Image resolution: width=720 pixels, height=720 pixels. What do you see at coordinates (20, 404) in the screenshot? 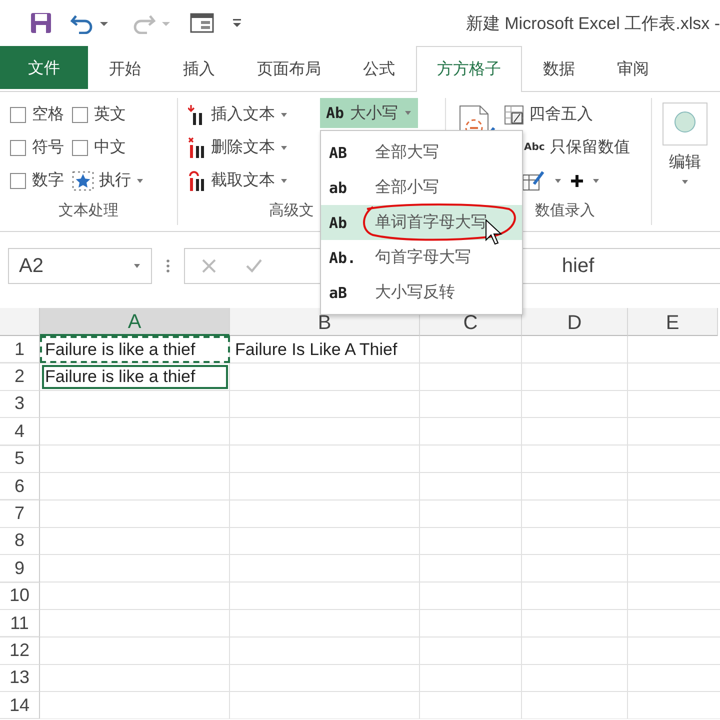
I see `row-header: 3` at bounding box center [20, 404].